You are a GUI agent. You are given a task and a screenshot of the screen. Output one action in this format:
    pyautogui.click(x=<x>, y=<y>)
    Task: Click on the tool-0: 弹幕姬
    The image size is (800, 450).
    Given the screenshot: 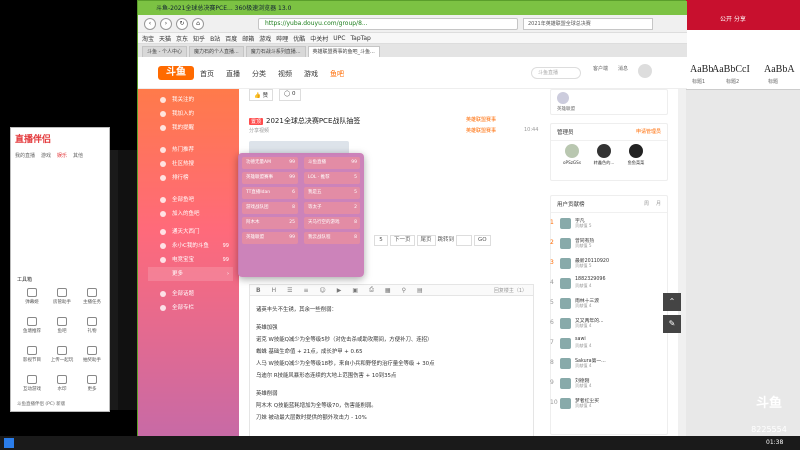 What is the action you would take?
    pyautogui.click(x=32, y=296)
    